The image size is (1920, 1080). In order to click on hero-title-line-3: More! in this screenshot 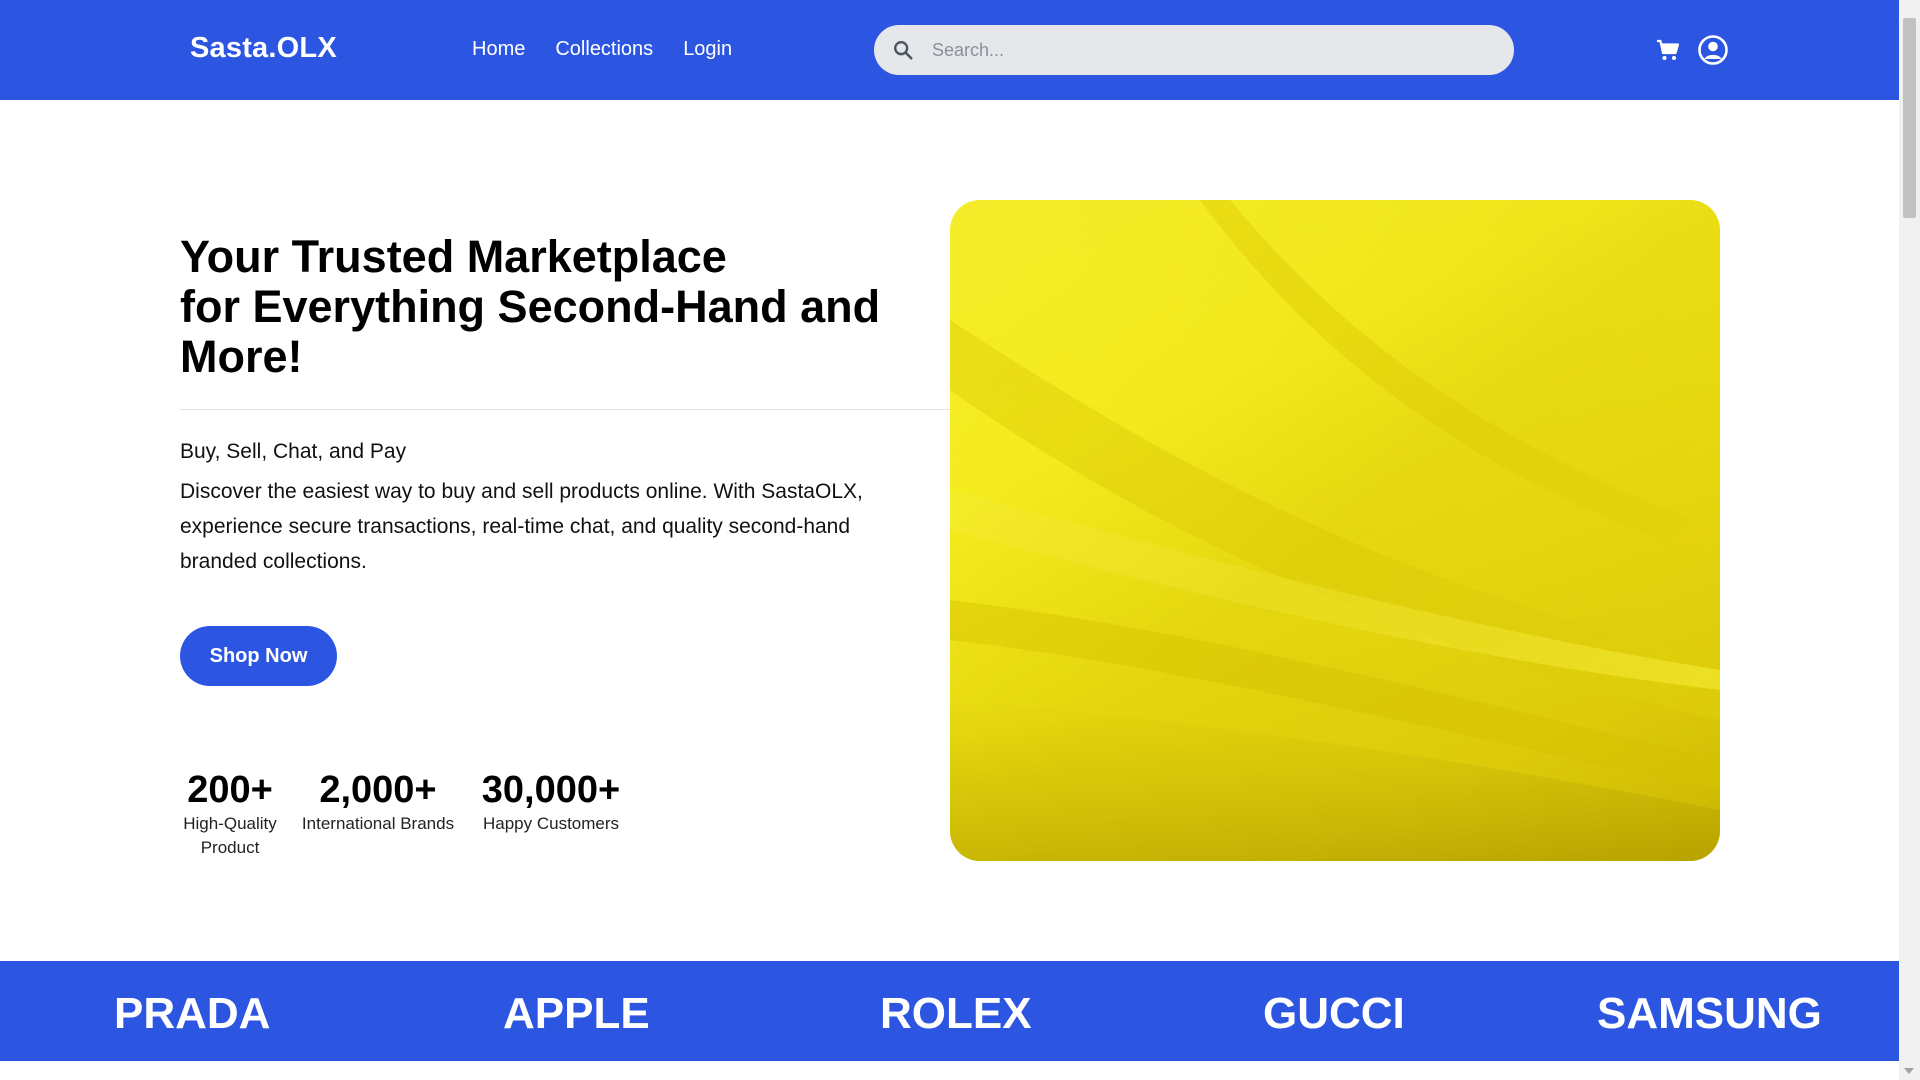, I will do `click(241, 356)`.